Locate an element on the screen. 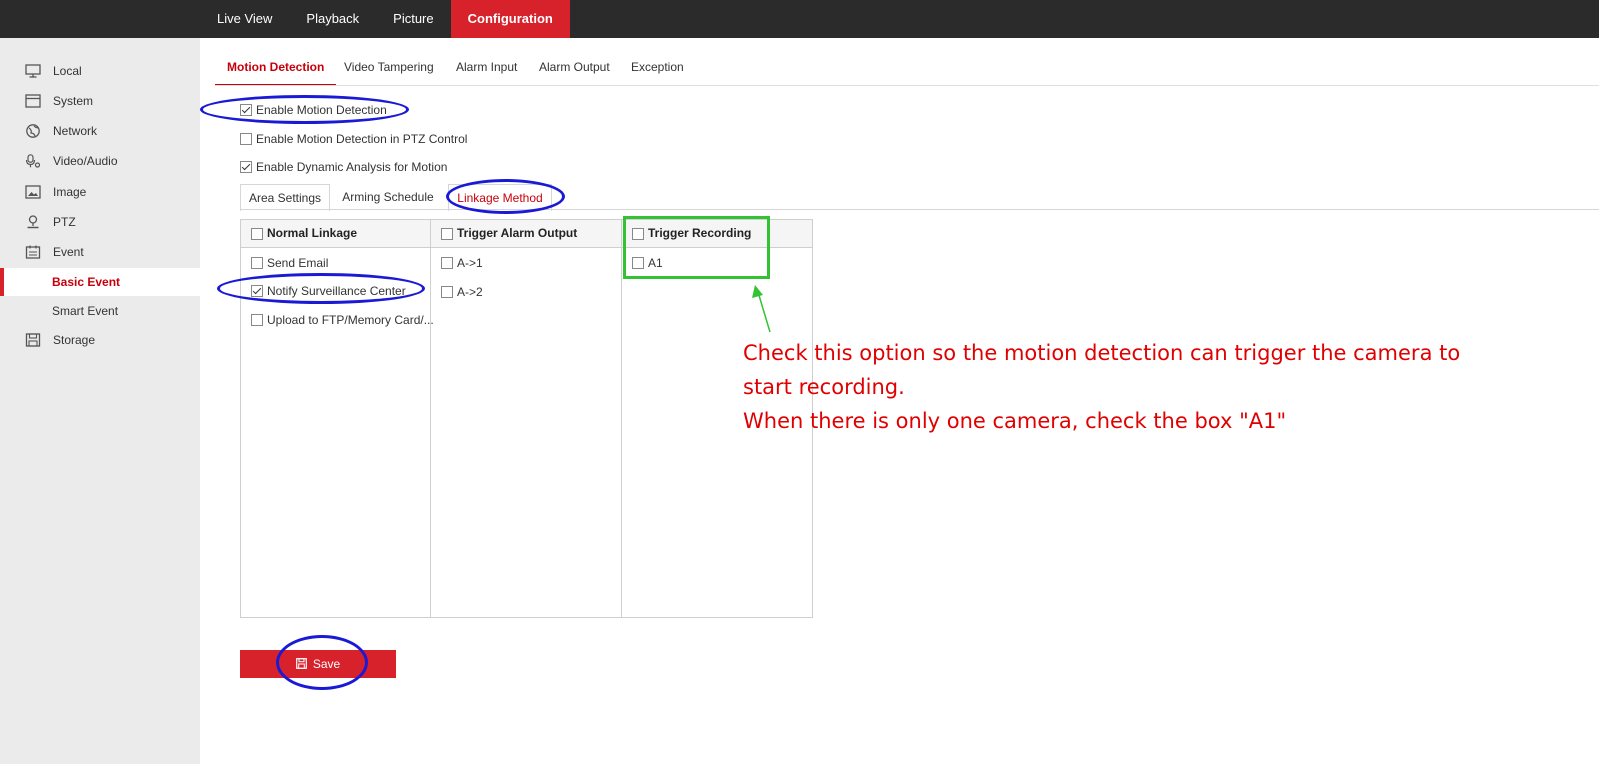  sidebar-item-network: Network is located at coordinates (100, 131).